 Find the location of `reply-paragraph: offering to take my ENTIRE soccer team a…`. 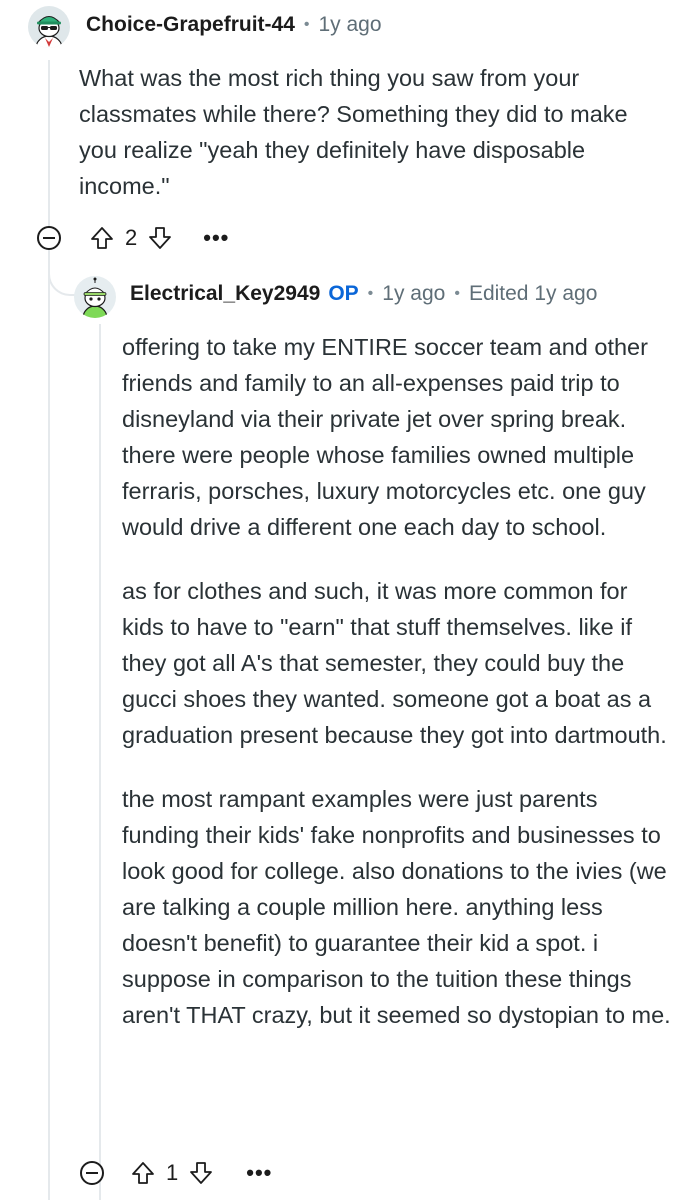

reply-paragraph: offering to take my ENTIRE soccer team a… is located at coordinates (385, 437).